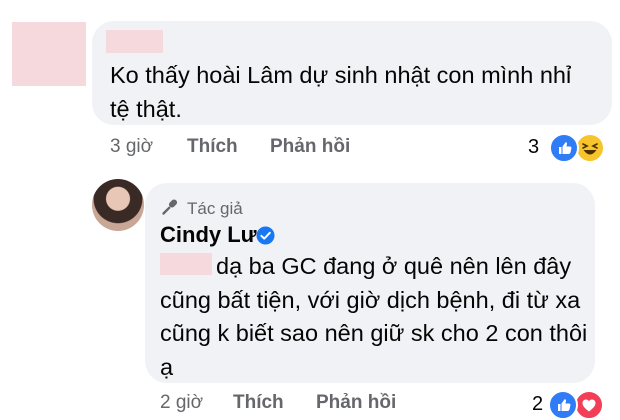 The image size is (620, 420). Describe the element at coordinates (533, 147) in the screenshot. I see `reaction-count: 3` at that location.